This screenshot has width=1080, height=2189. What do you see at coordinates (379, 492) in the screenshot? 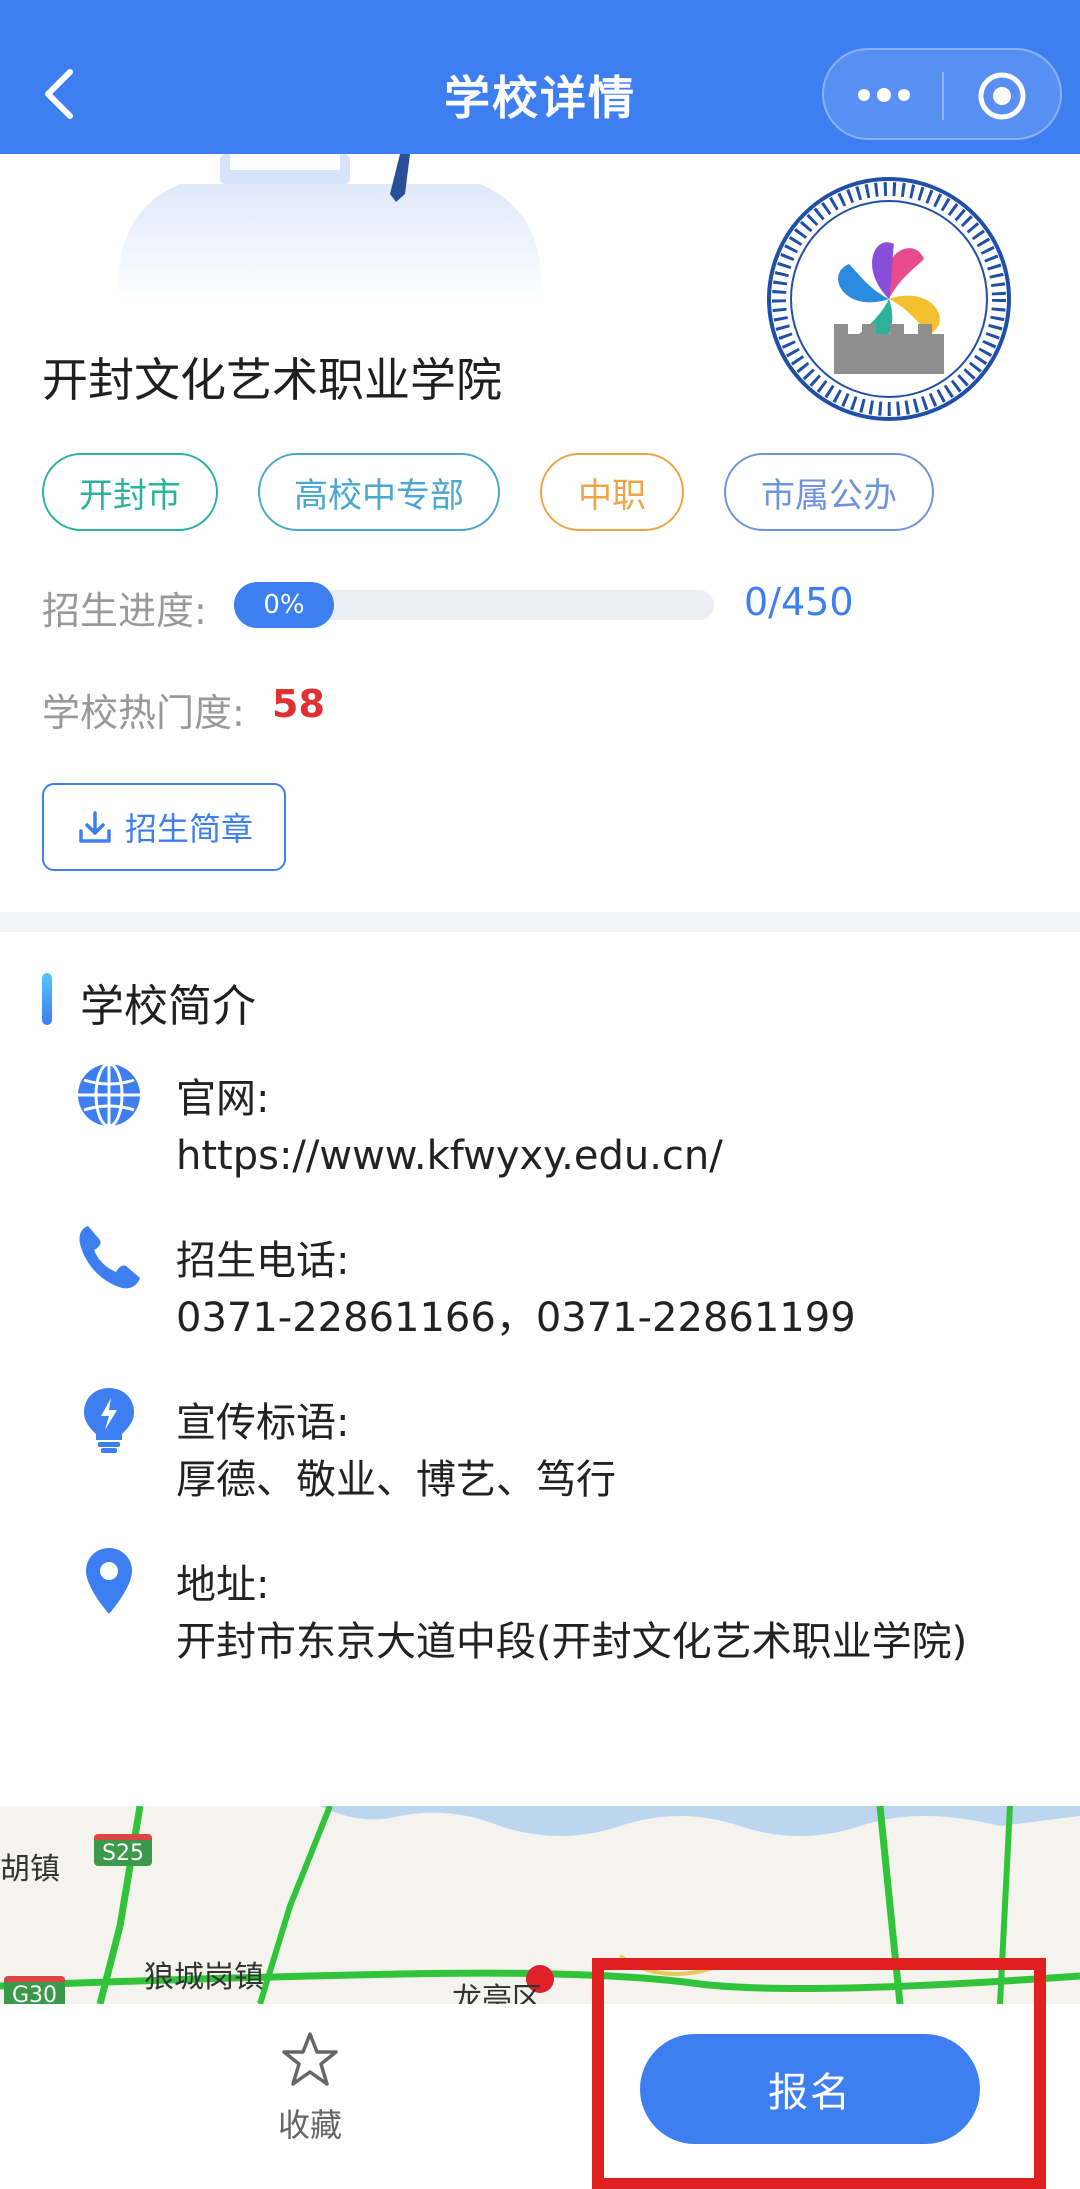
I see `tag-category: 高校中专部` at bounding box center [379, 492].